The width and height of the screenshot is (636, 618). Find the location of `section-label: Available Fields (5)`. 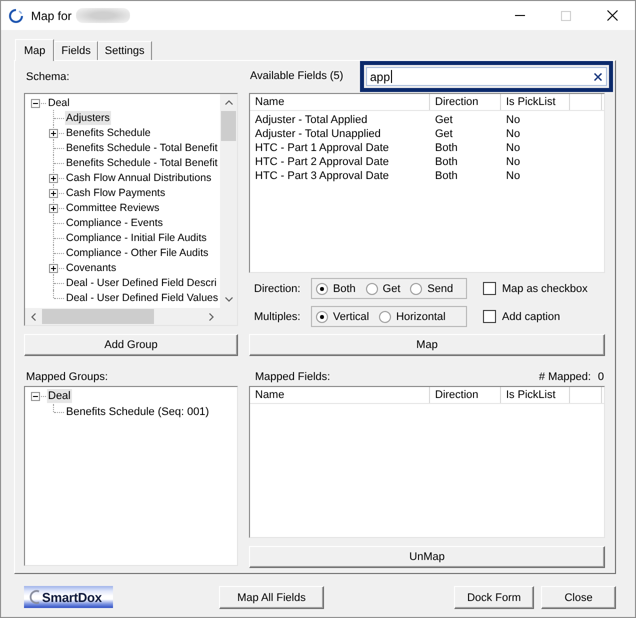

section-label: Available Fields (5) is located at coordinates (296, 76).